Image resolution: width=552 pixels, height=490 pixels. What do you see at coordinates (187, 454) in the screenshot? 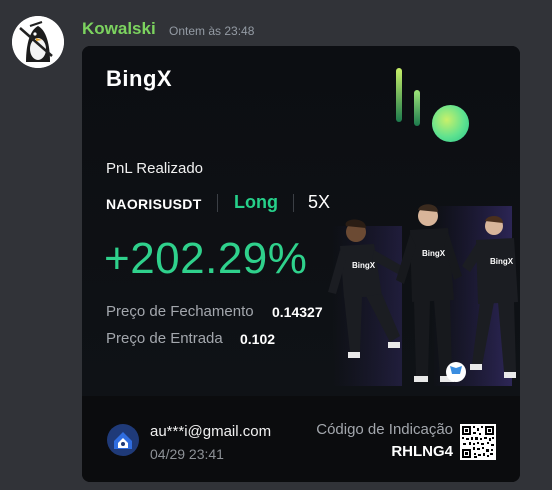
I see `share-date: 04/29 23:41` at bounding box center [187, 454].